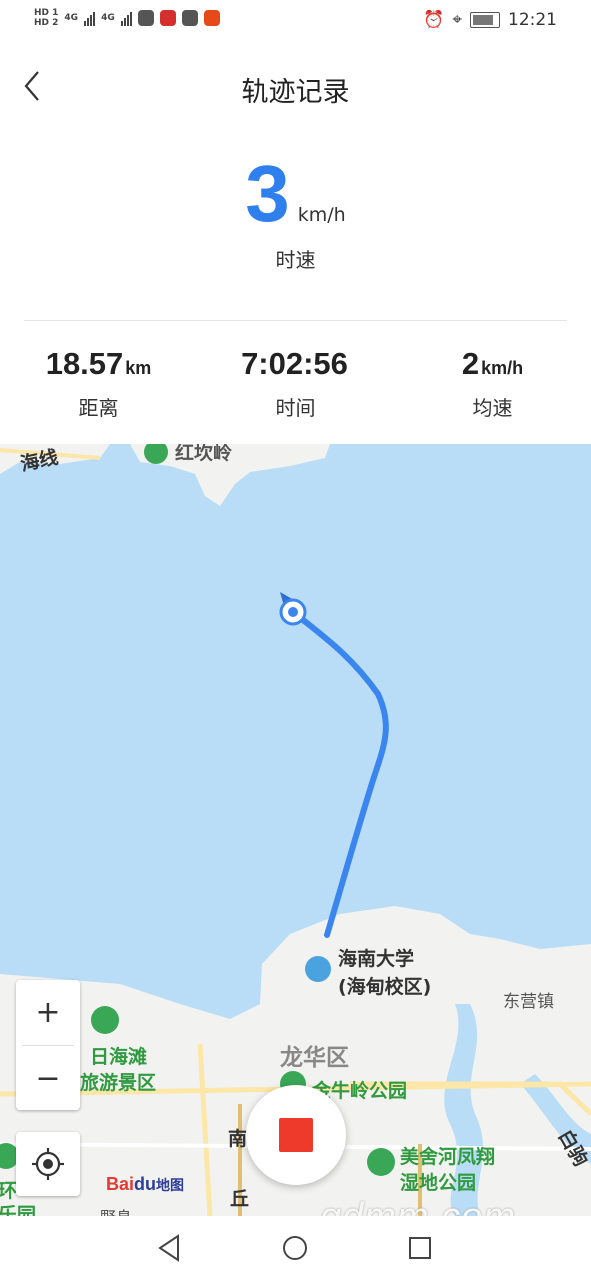  I want to click on zoom-control: + −, so click(48, 1045).